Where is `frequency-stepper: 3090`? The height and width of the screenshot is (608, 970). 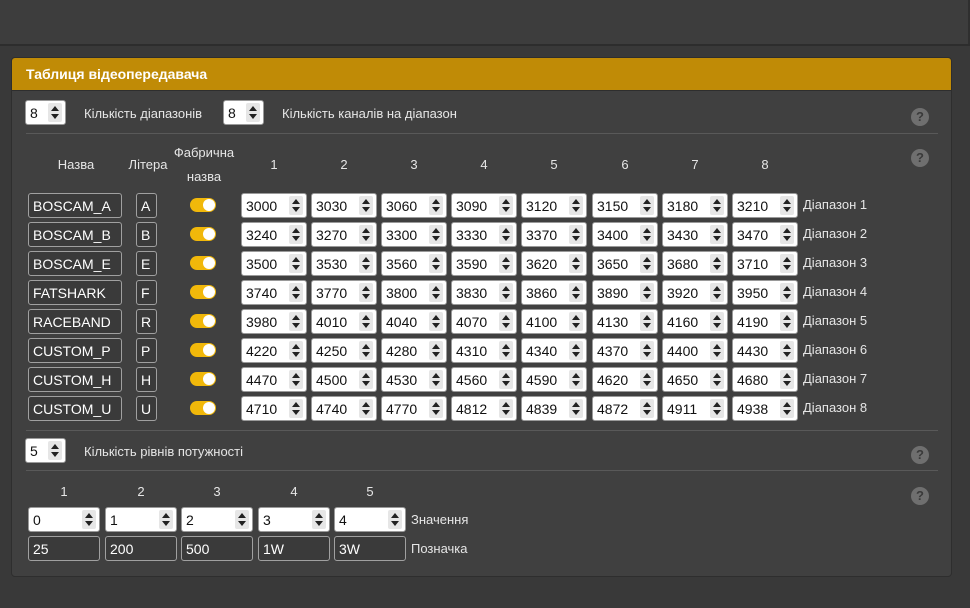 frequency-stepper: 3090 is located at coordinates (484, 205).